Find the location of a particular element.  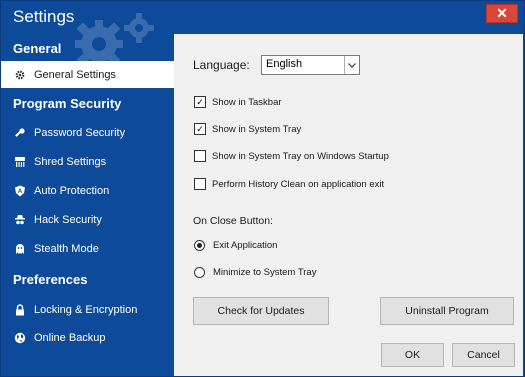

globe-icon is located at coordinates (20, 338).